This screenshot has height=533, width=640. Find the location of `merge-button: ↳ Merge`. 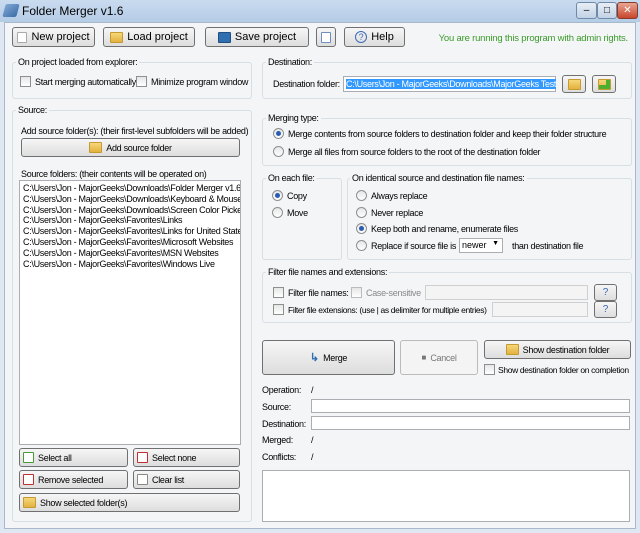

merge-button: ↳ Merge is located at coordinates (328, 357).